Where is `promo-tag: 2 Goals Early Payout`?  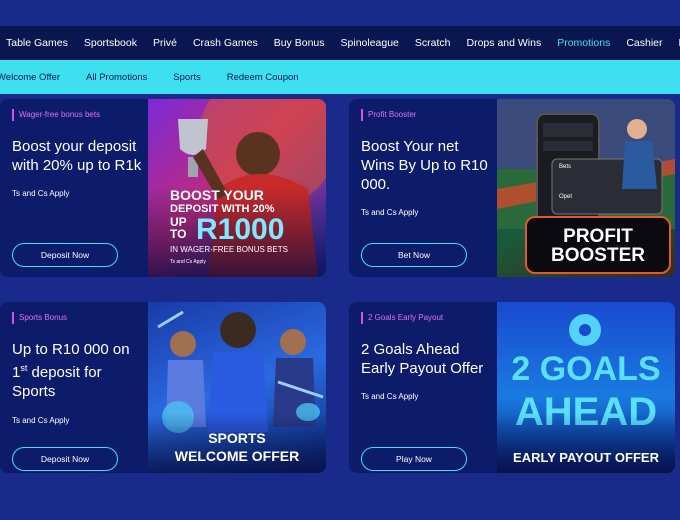
promo-tag: 2 Goals Early Payout is located at coordinates (402, 318).